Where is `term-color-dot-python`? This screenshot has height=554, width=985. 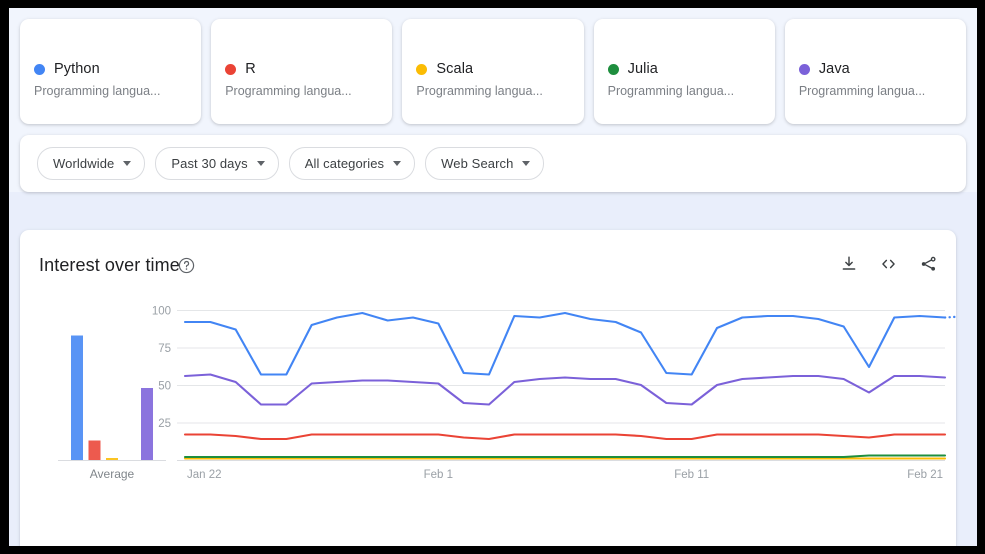 term-color-dot-python is located at coordinates (39, 69).